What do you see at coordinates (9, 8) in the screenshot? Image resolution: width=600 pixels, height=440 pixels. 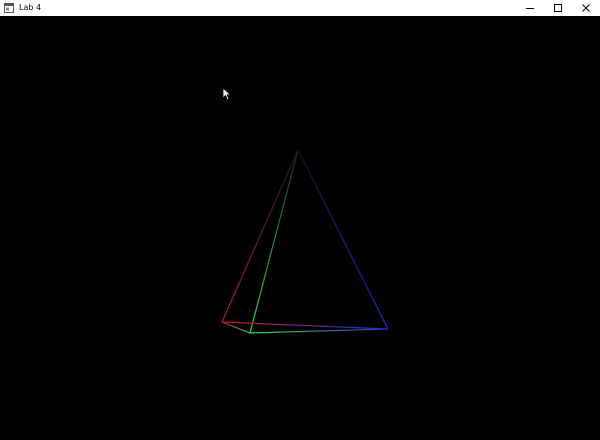 I see `app-window-icon` at bounding box center [9, 8].